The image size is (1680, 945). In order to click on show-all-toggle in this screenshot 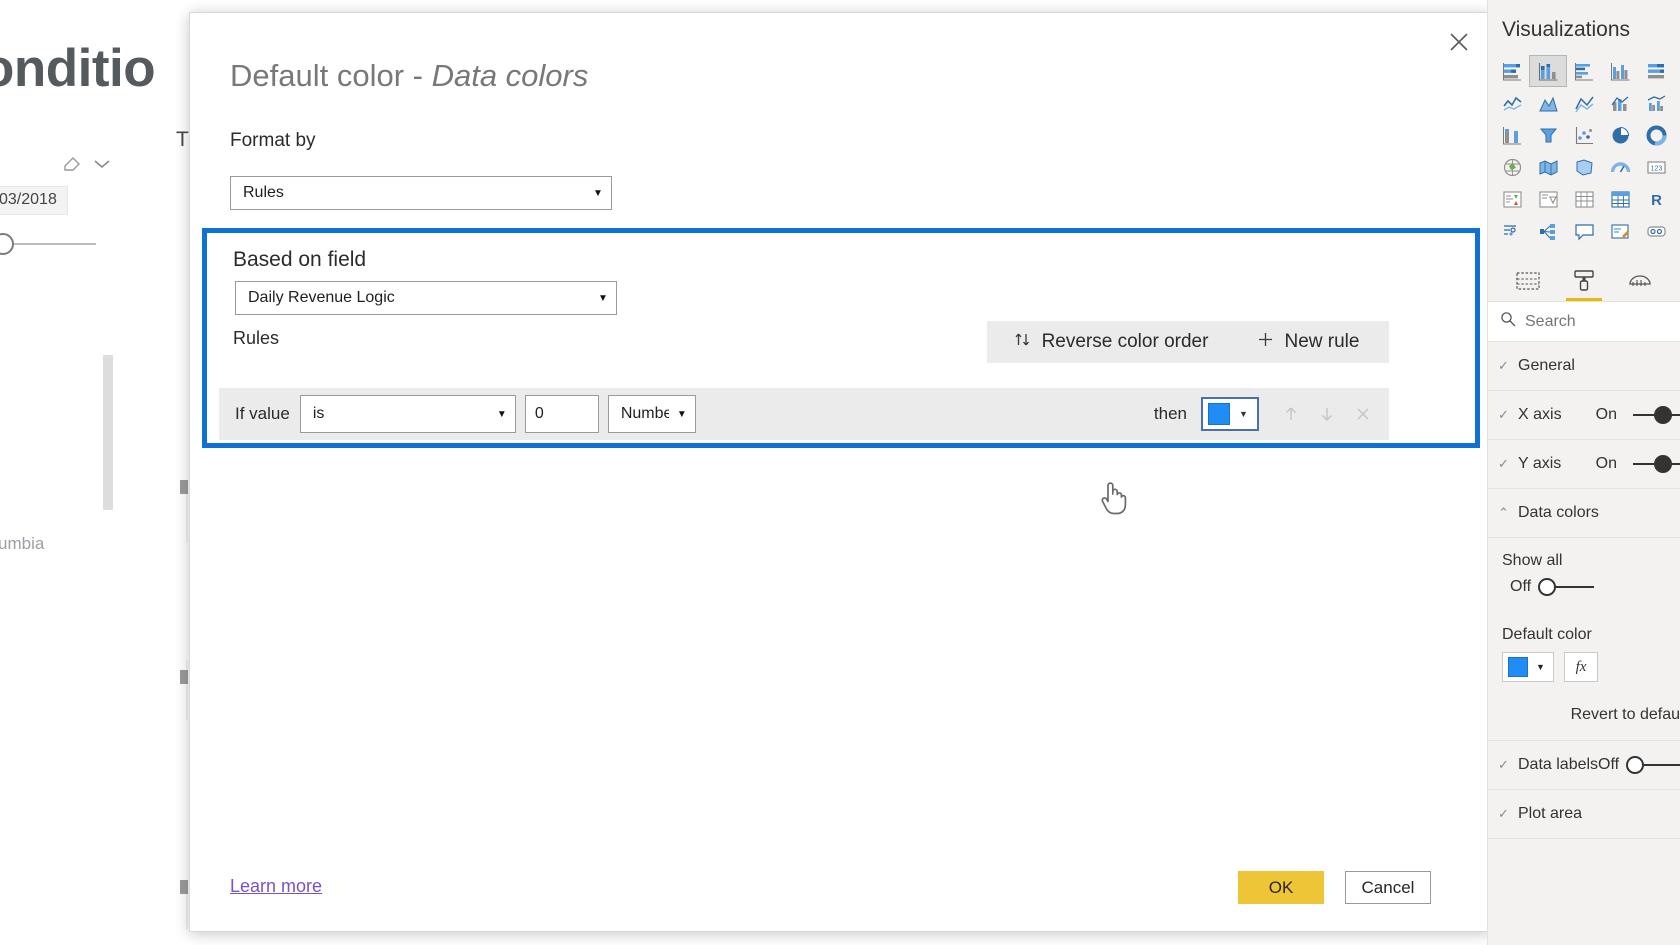, I will do `click(1566, 587)`.